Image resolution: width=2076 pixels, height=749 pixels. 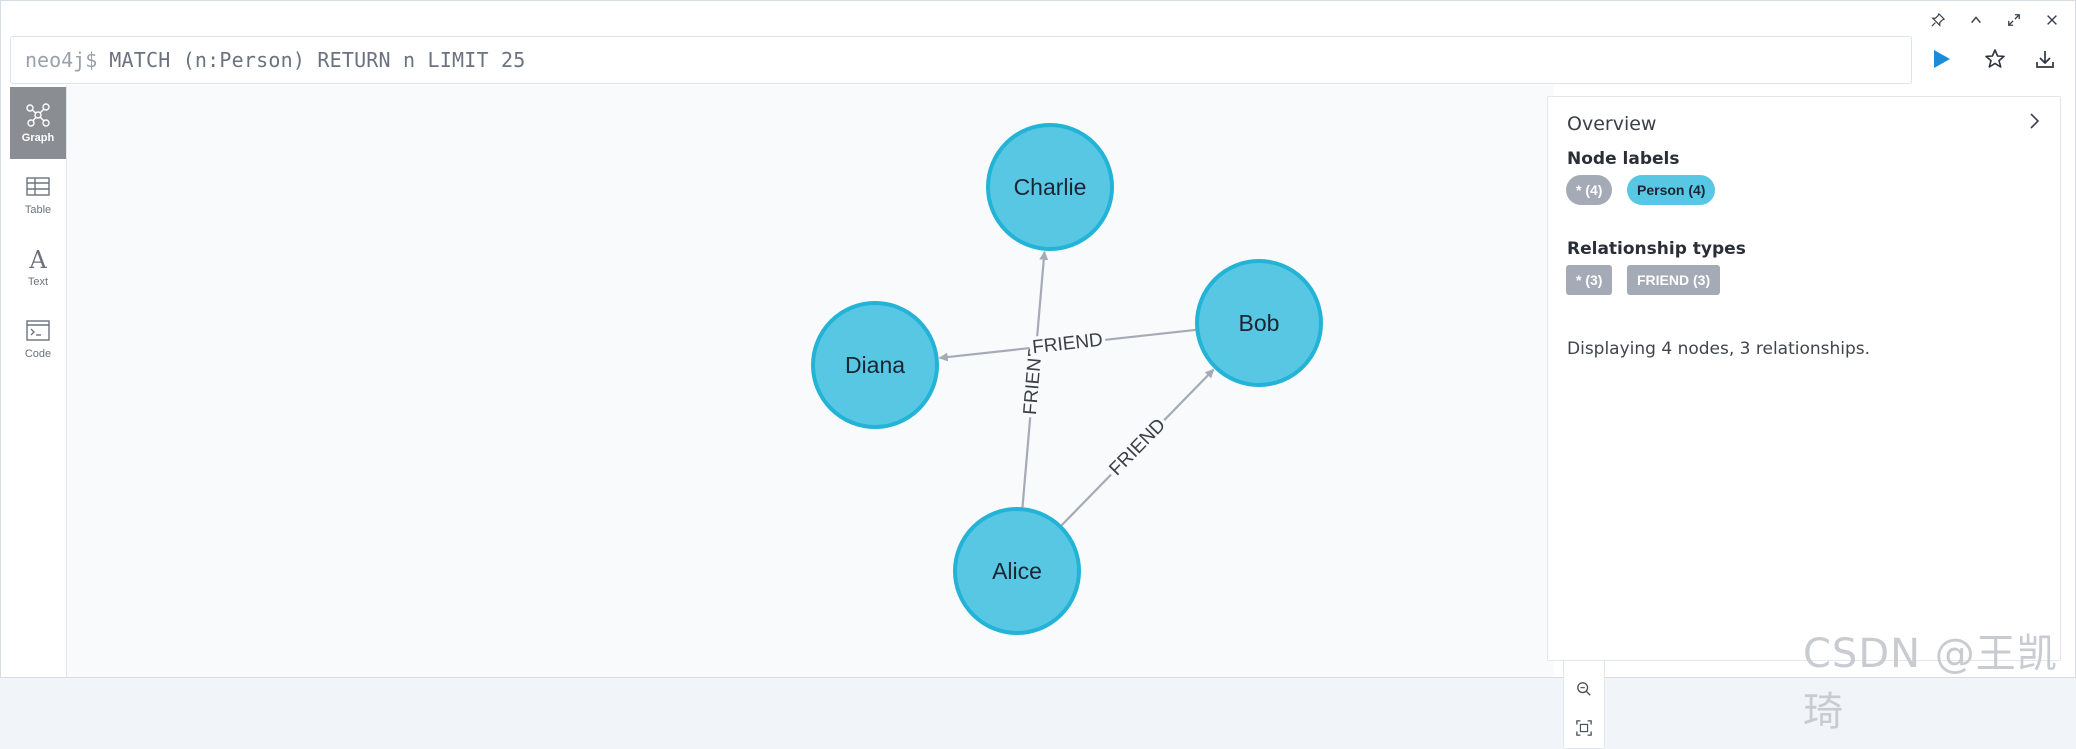 What do you see at coordinates (38, 138) in the screenshot?
I see `view-graph-label: Graph` at bounding box center [38, 138].